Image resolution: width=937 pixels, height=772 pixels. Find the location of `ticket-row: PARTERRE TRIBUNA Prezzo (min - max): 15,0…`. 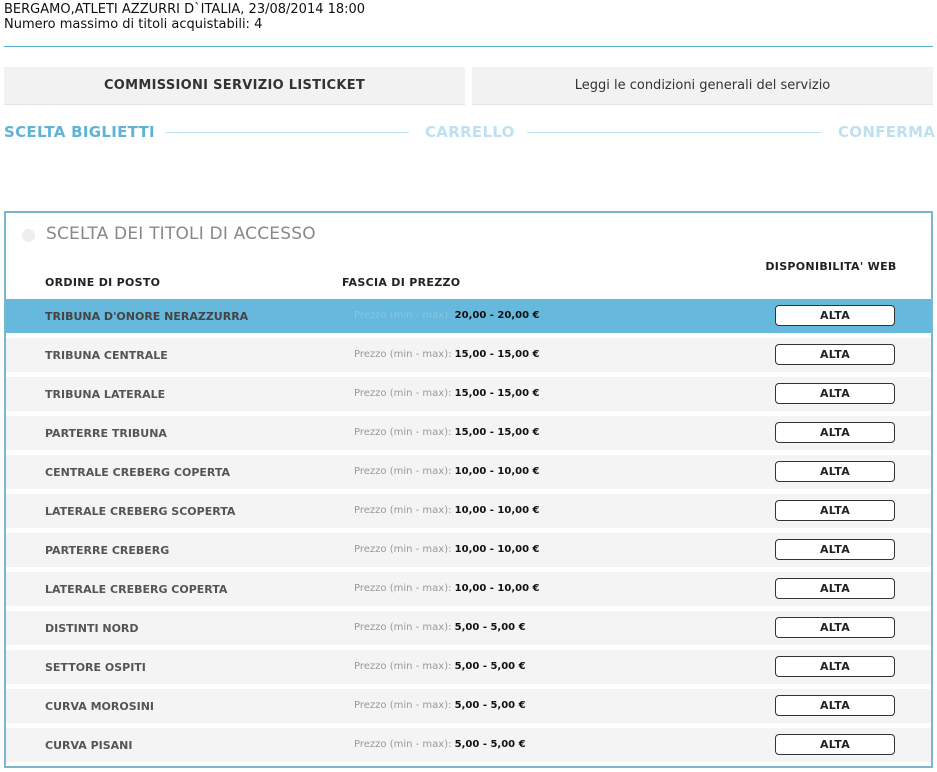

ticket-row: PARTERRE TRIBUNA Prezzo (min - max): 15,0… is located at coordinates (468, 433).